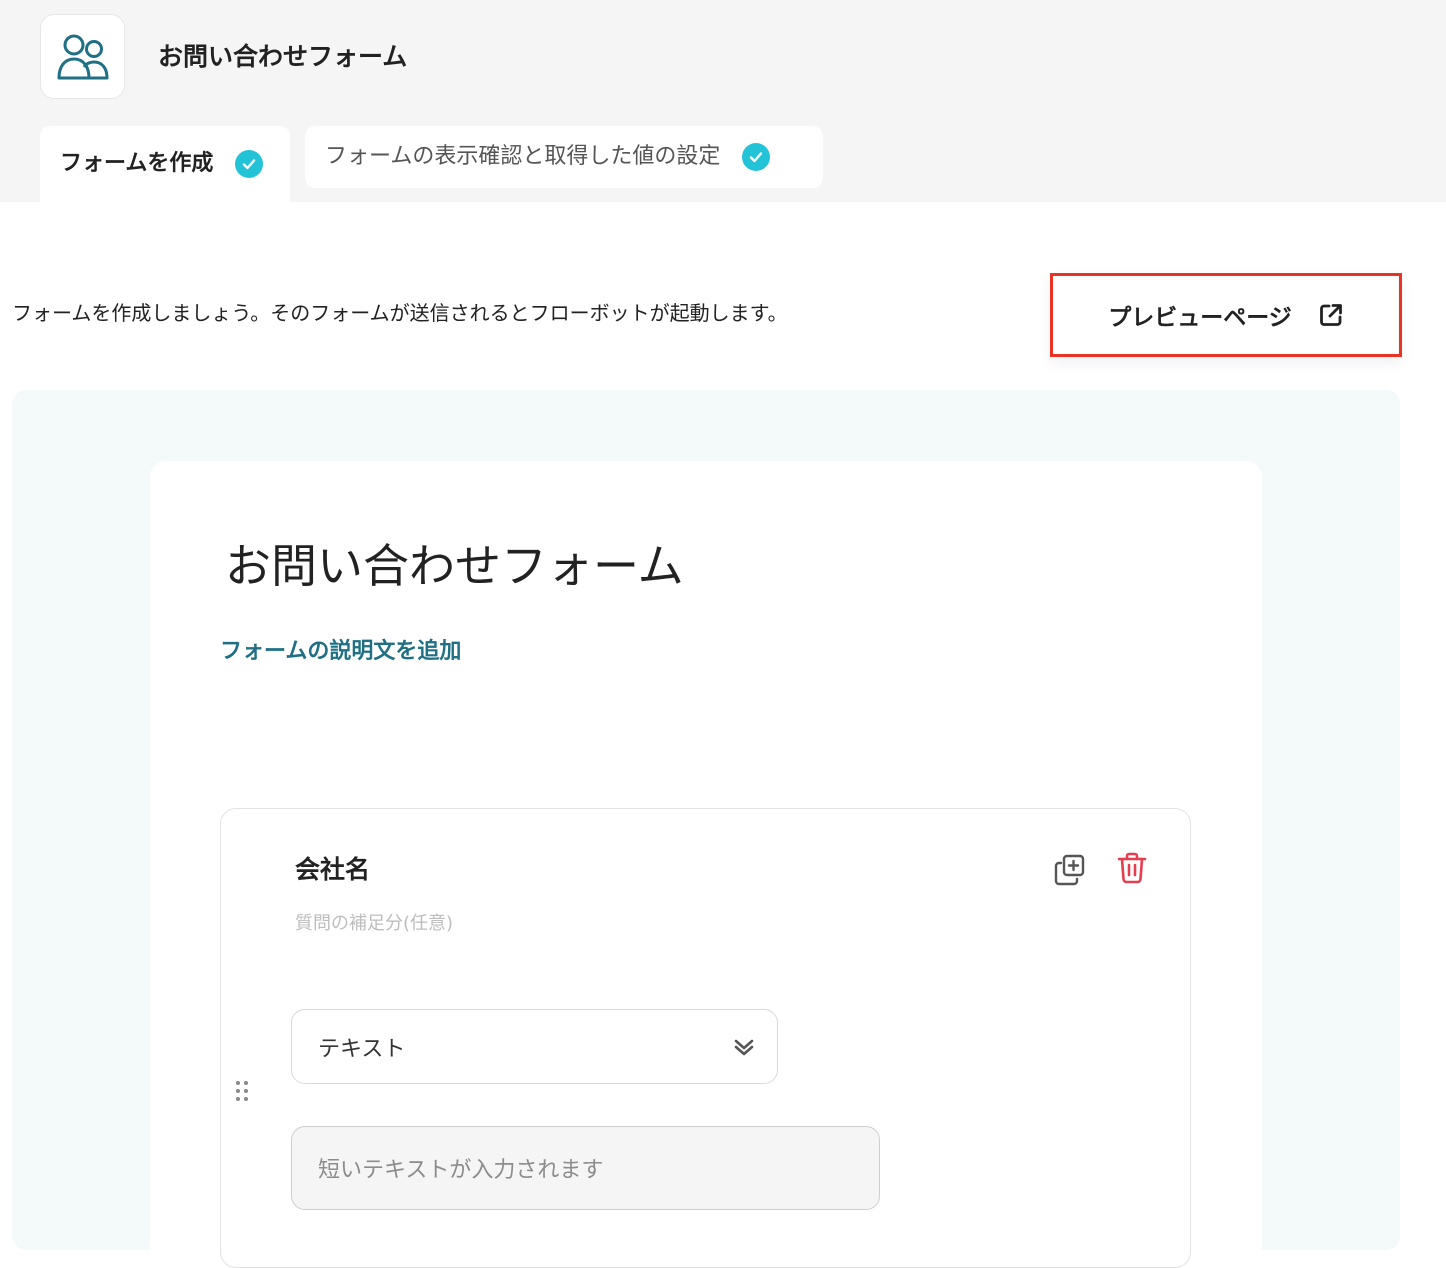 The width and height of the screenshot is (1446, 1268). I want to click on preview-button-label: プレビューページ, so click(1200, 318).